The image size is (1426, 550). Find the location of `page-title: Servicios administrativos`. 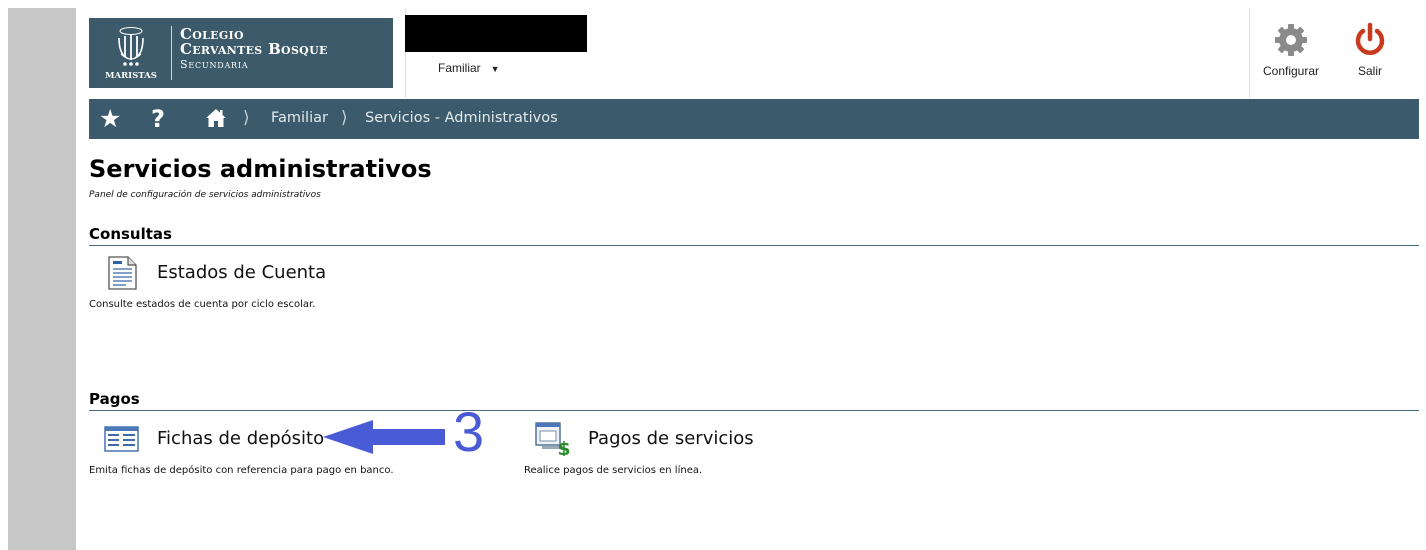

page-title: Servicios administrativos is located at coordinates (260, 169).